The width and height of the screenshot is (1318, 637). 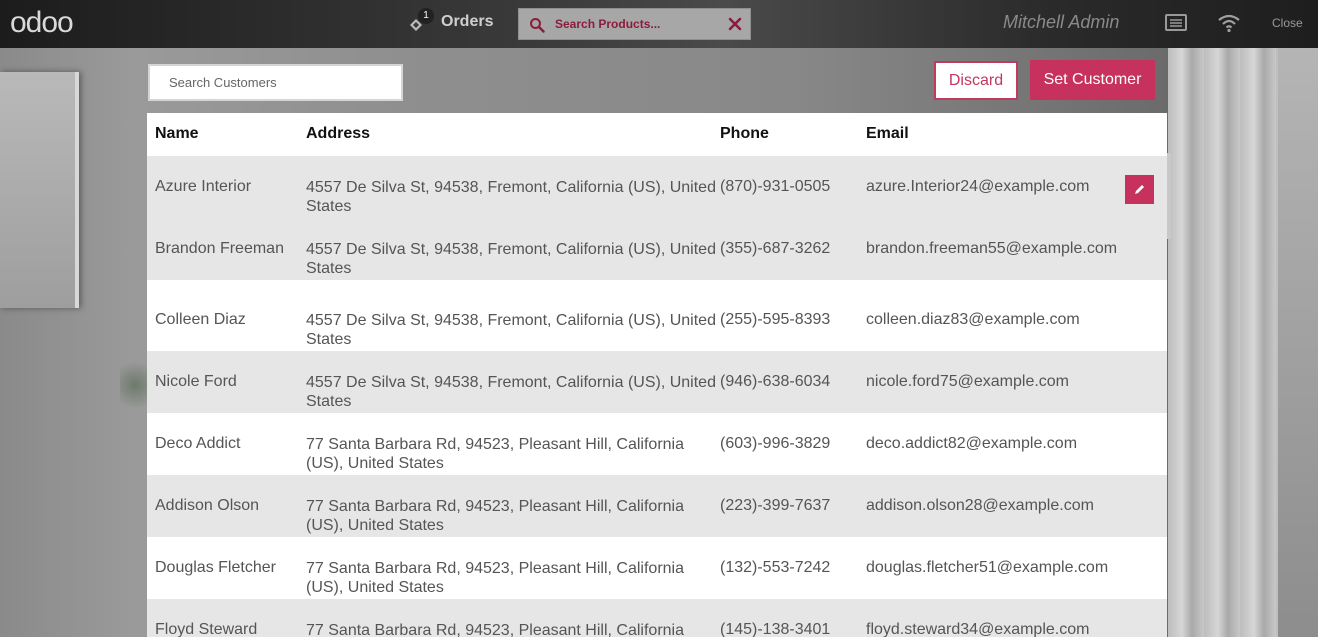 I want to click on customer-email: brandon.freeman55@example.com, so click(x=992, y=248).